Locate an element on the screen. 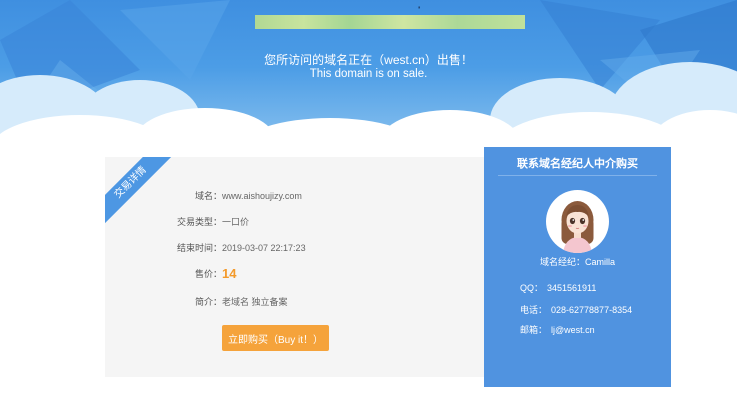 The width and height of the screenshot is (737, 413). headline-english: This domain is on sale. is located at coordinates (368, 74).